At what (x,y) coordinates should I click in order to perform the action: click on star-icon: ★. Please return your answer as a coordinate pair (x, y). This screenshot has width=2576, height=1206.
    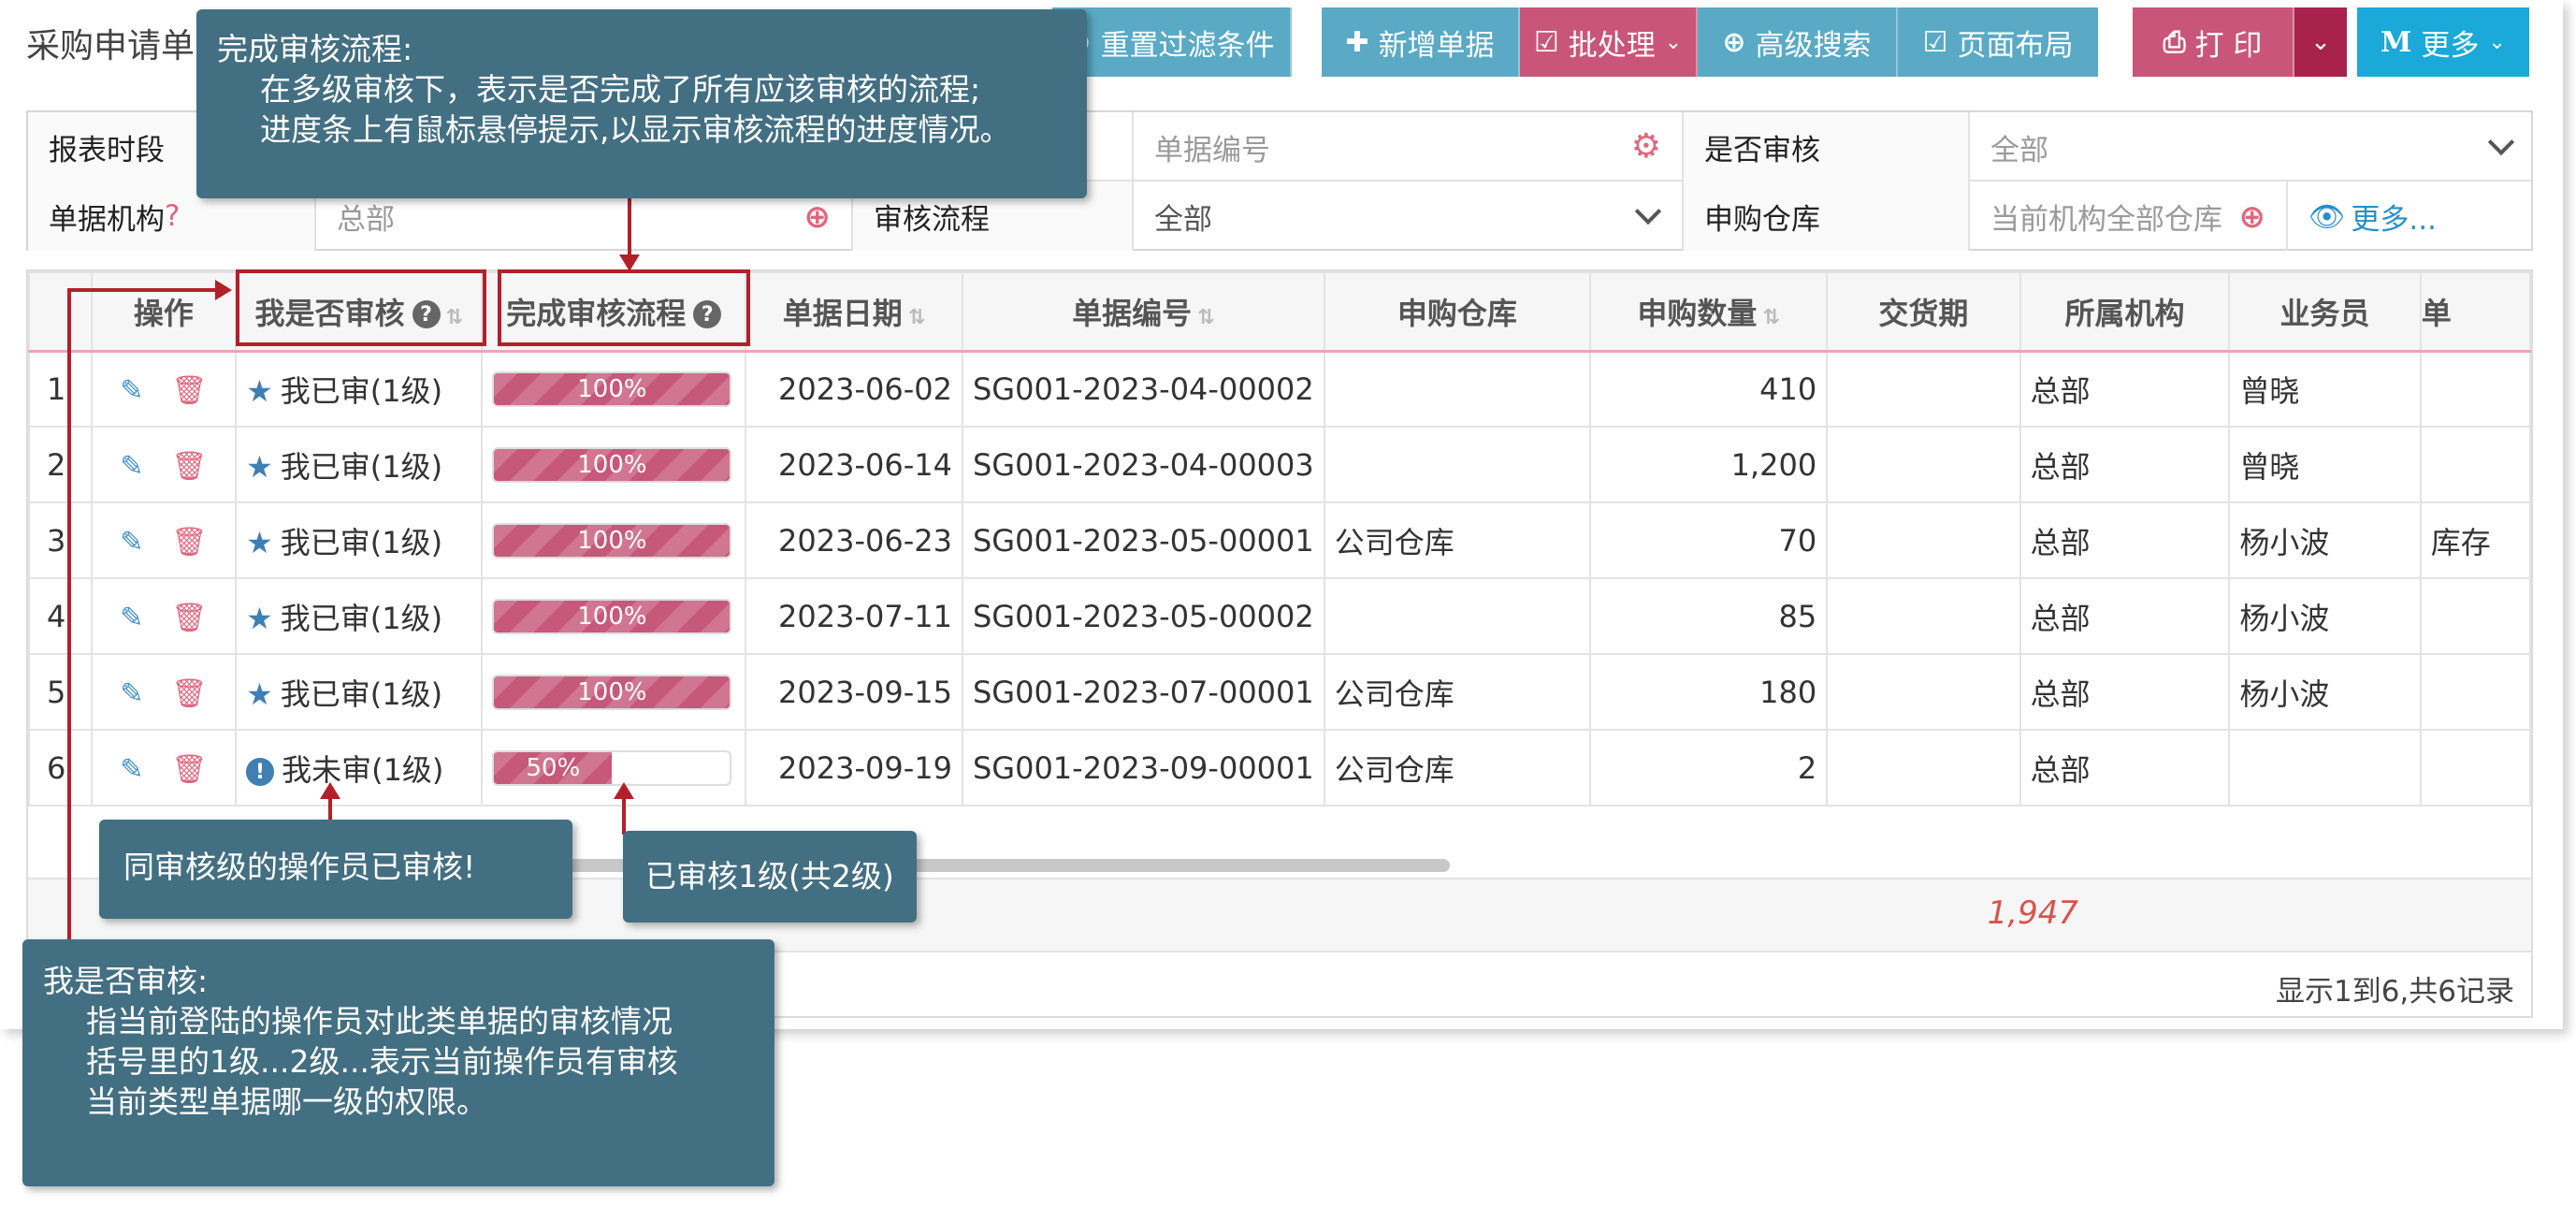
    Looking at the image, I should click on (259, 694).